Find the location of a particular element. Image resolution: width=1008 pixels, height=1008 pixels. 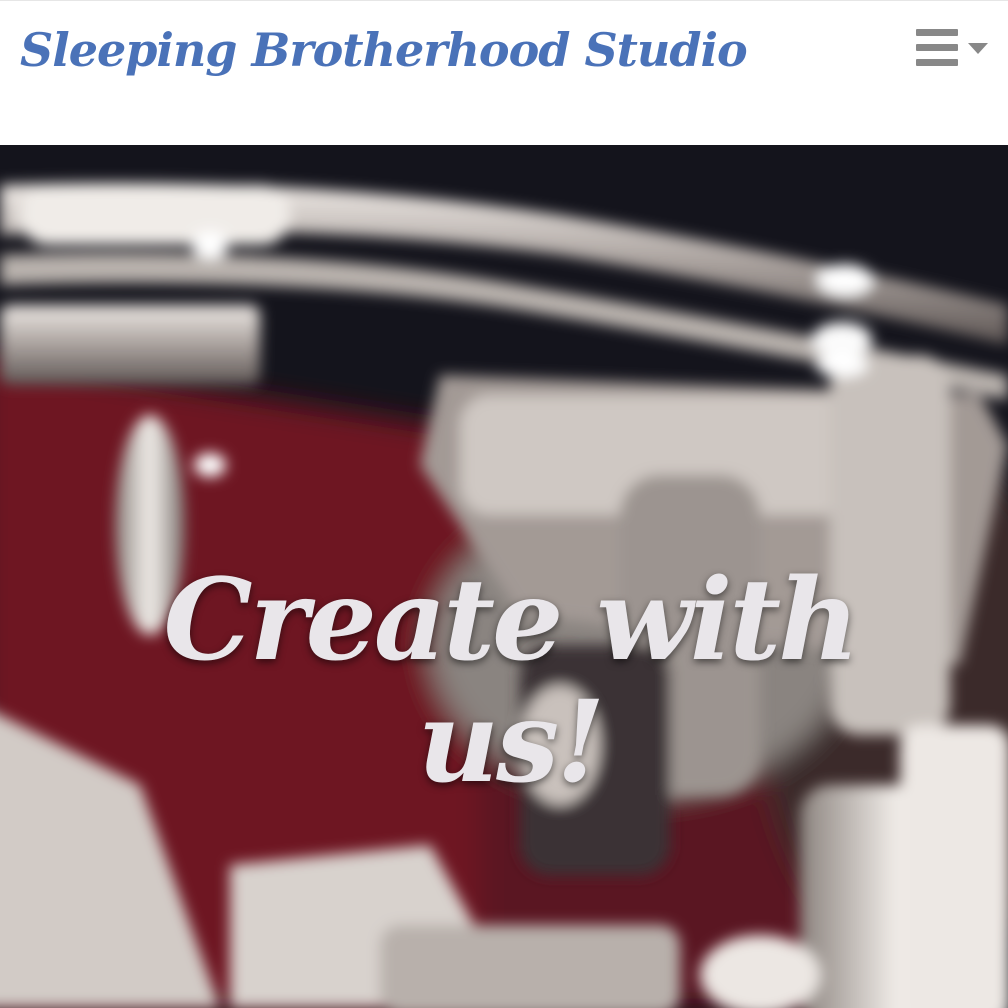

top-navbar: Sleeping Brotherhood Studio is located at coordinates (504, 72).